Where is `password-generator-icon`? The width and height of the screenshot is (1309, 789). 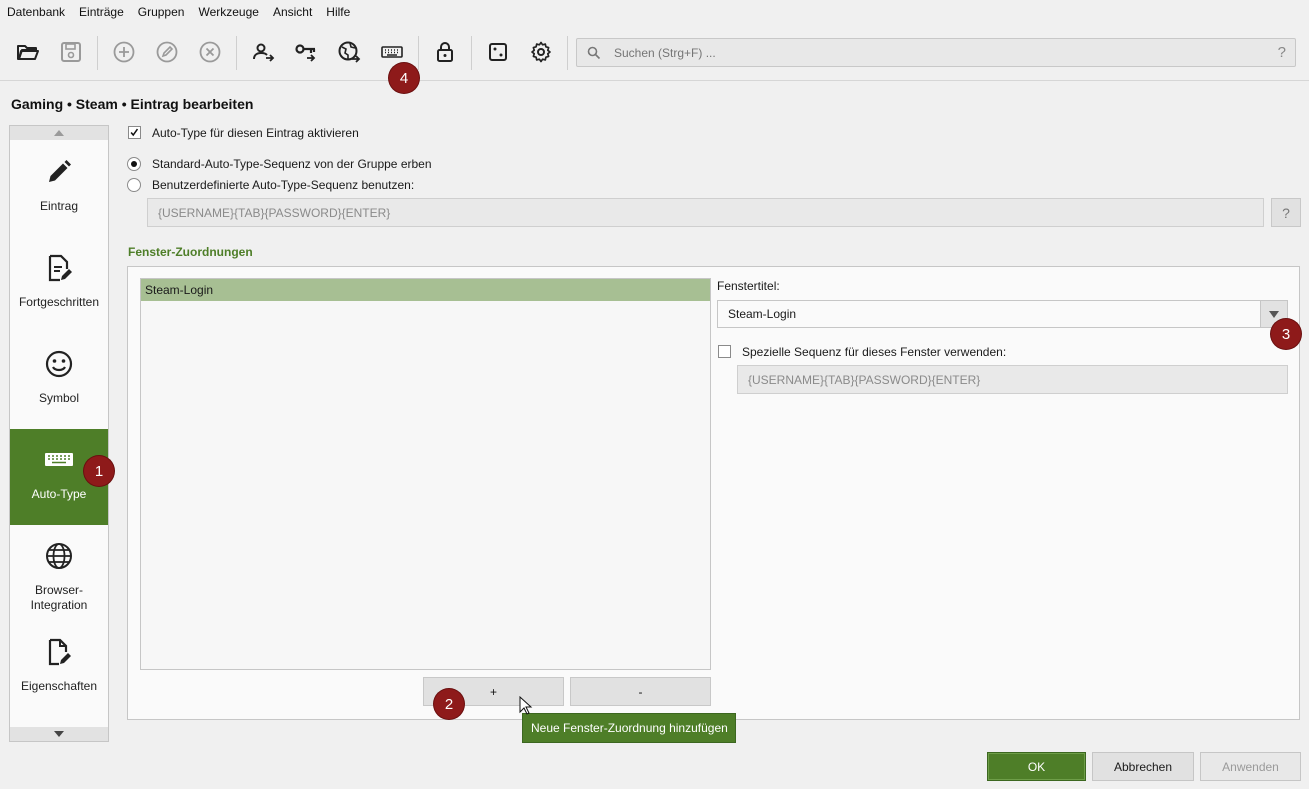 password-generator-icon is located at coordinates (498, 52).